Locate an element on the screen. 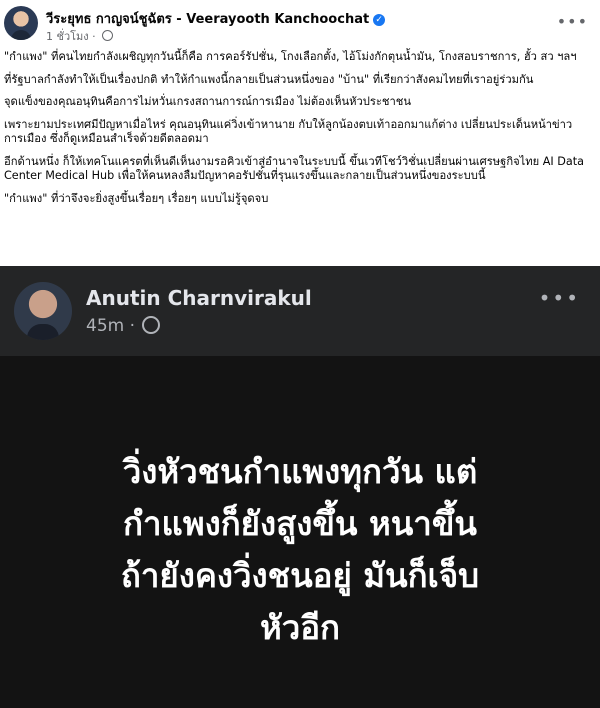 The width and height of the screenshot is (600, 708). screenshot-more-icon: ••• is located at coordinates (559, 298).